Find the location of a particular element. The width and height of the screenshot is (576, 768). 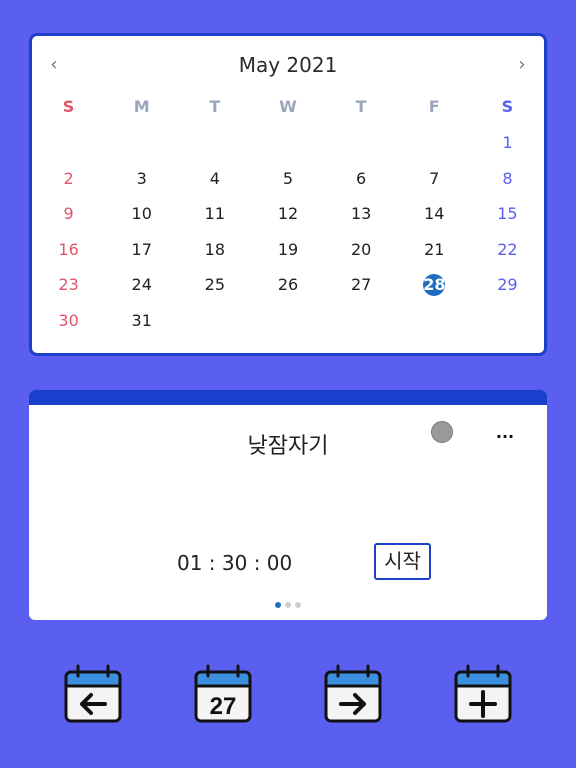

calendar-day: 7 is located at coordinates (434, 179).